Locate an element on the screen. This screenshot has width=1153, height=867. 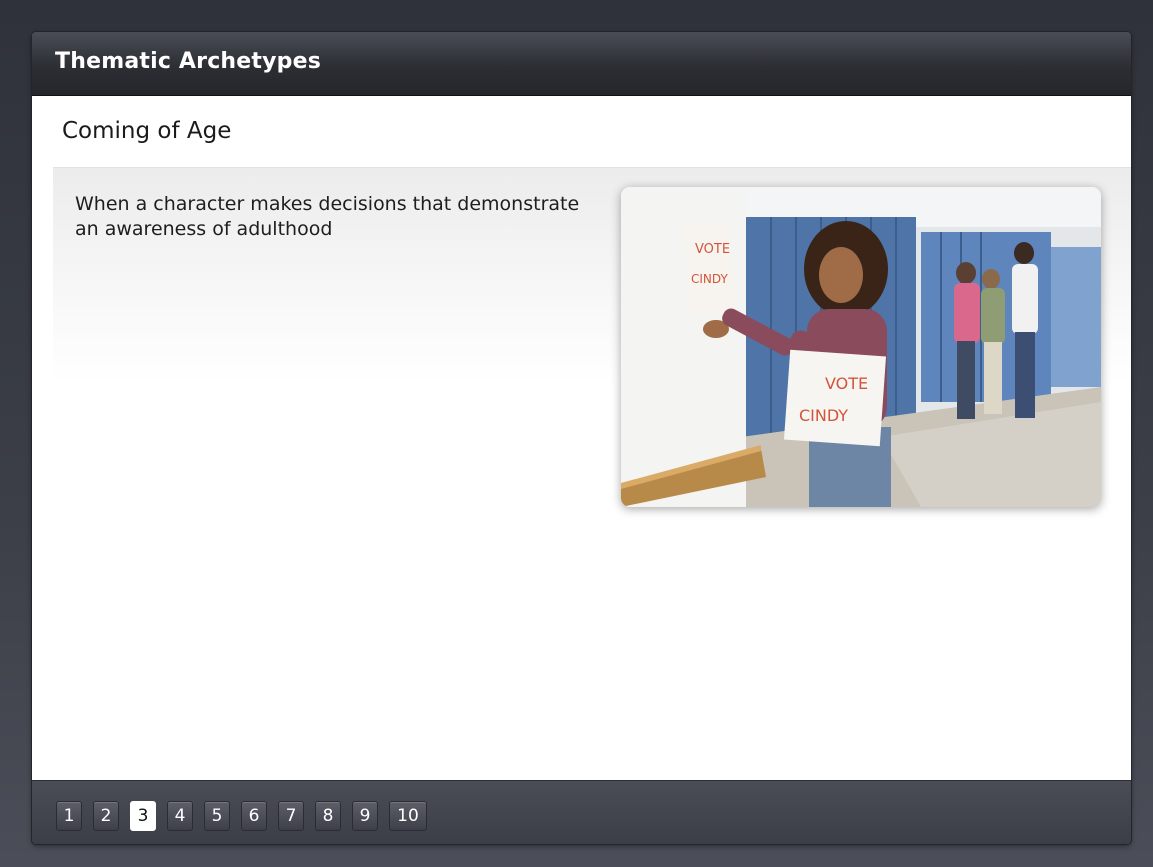
page-button-8: 8 is located at coordinates (328, 816).